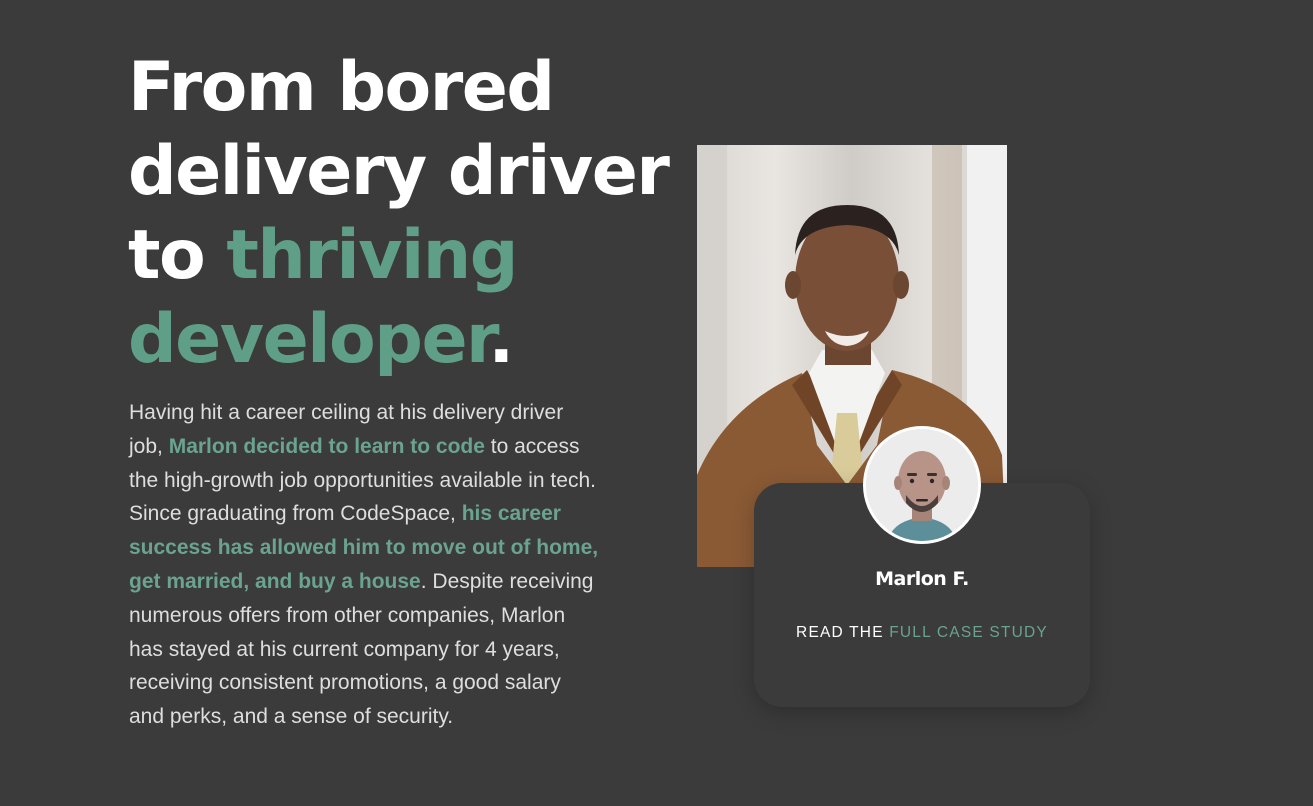 This screenshot has width=1313, height=806. I want to click on headline-period: ., so click(501, 339).